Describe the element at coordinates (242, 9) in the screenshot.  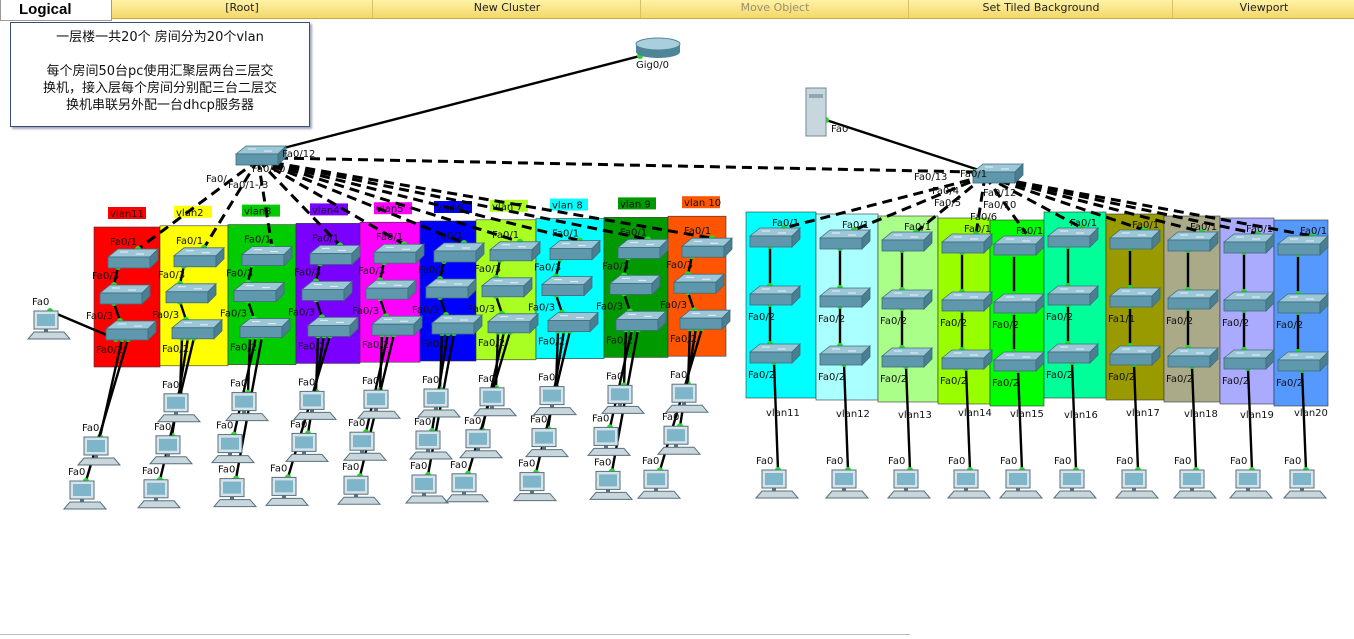
I see `root-button: [Root]` at that location.